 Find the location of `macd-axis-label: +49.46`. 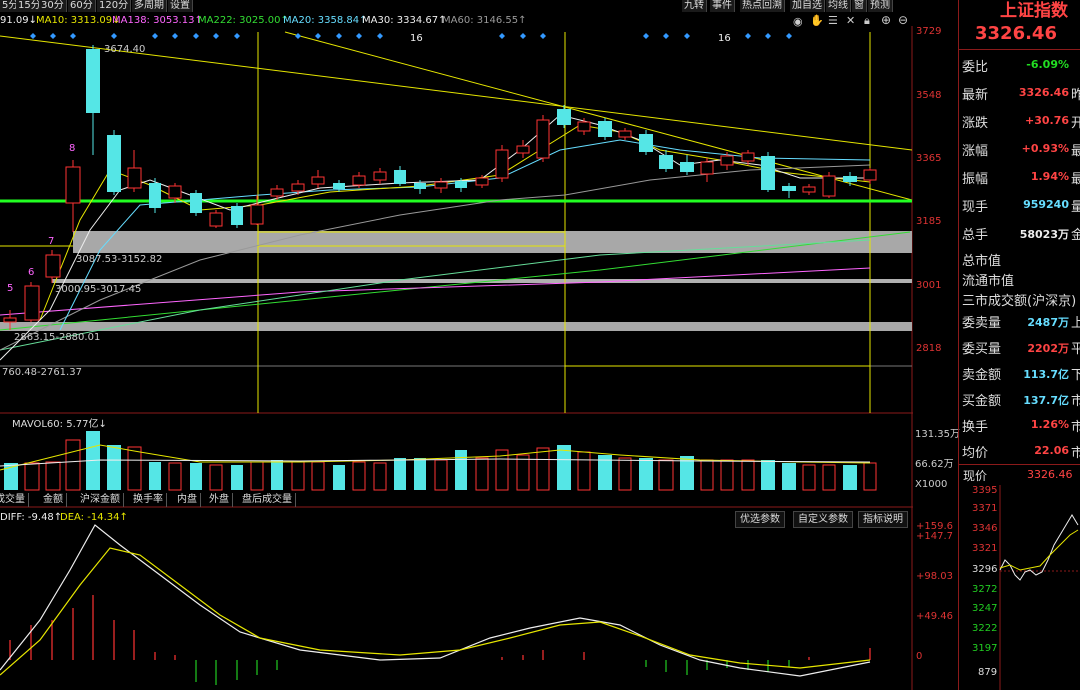

macd-axis-label: +49.46 is located at coordinates (935, 616).